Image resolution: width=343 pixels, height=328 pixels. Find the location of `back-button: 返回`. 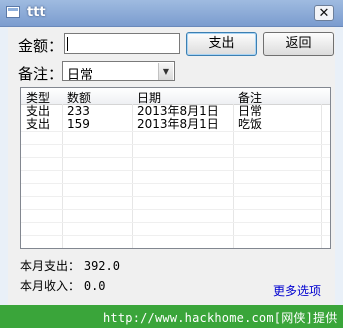

back-button: 返回 is located at coordinates (298, 44).